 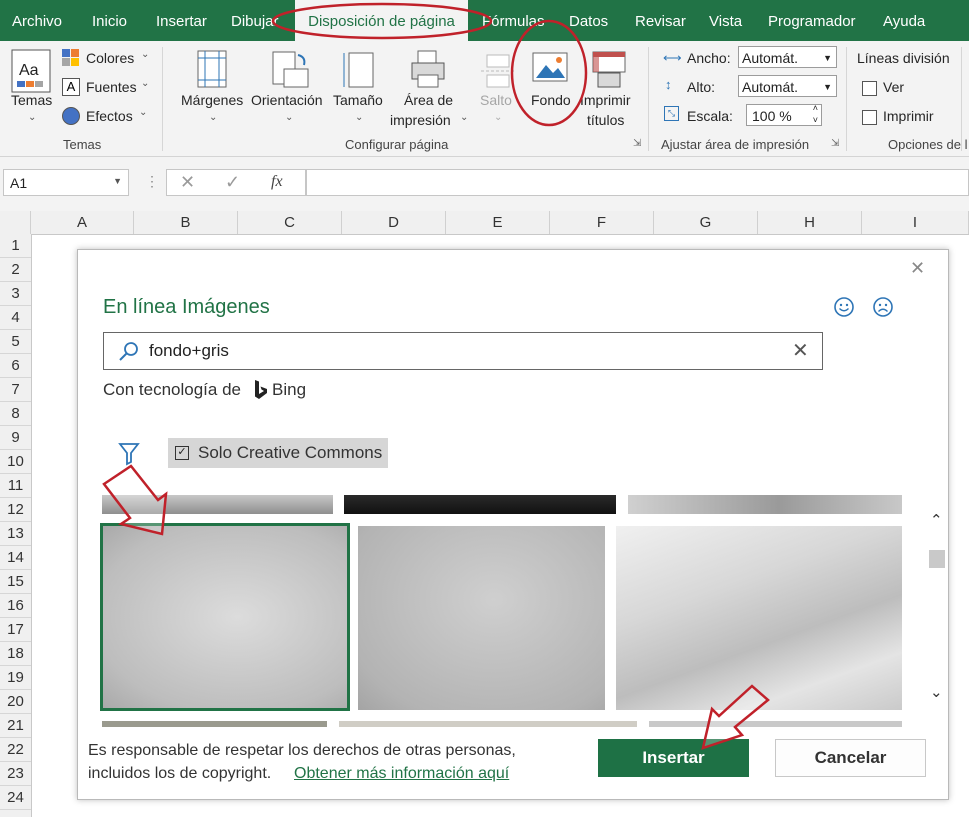 I want to click on height-select: Automát. ▼, so click(x=787, y=86).